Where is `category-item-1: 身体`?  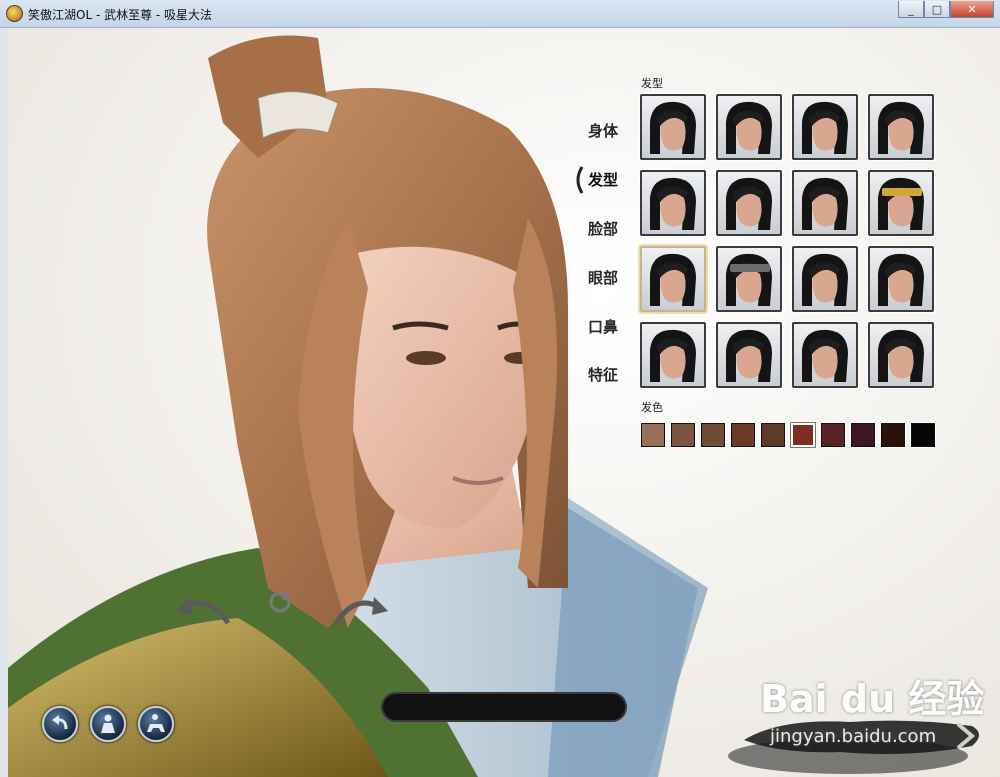 category-item-1: 身体 is located at coordinates (603, 131).